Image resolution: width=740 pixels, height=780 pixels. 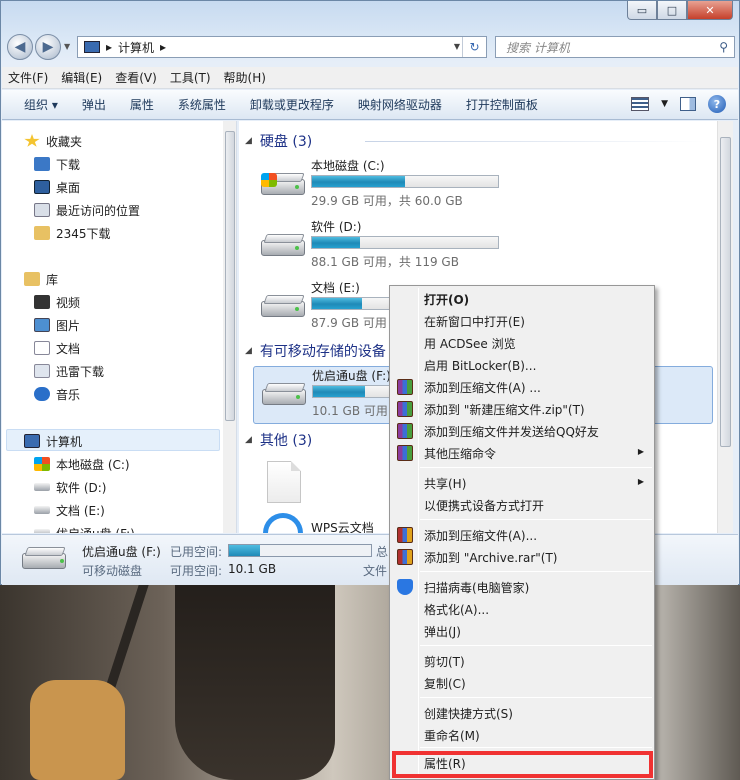 I want to click on library-icon, so click(x=32, y=279).